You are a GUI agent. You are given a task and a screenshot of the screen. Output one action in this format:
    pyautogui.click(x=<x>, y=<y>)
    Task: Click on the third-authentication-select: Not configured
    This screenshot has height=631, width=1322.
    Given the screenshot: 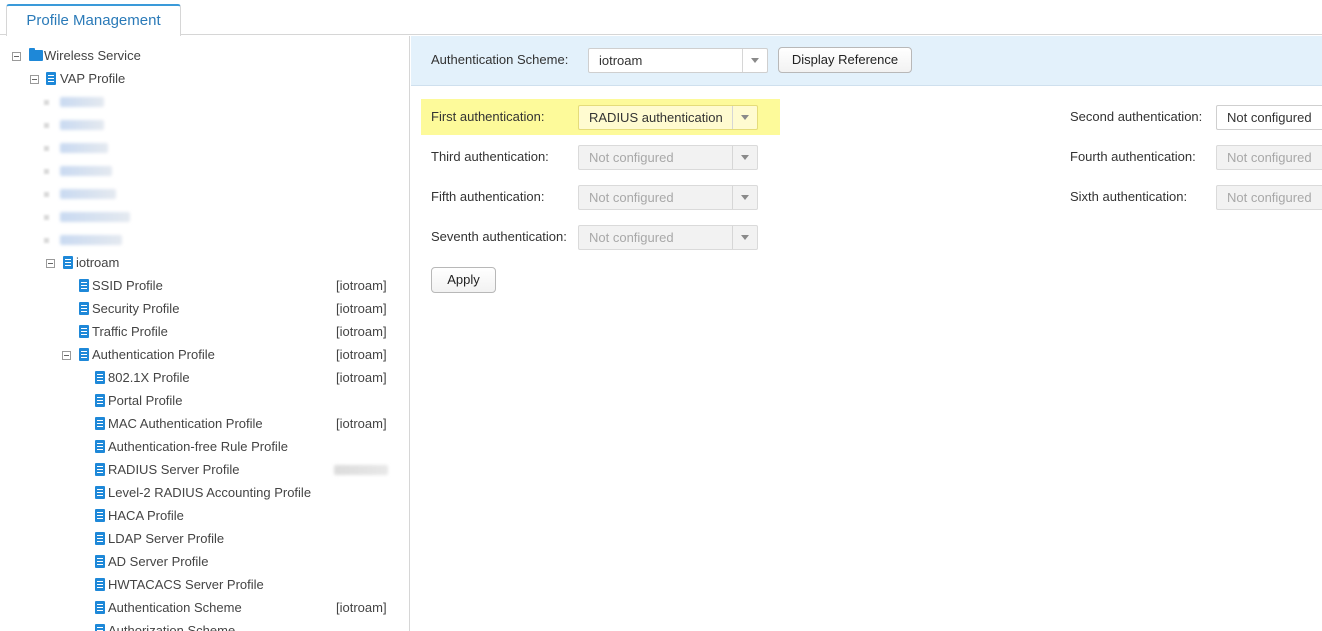 What is the action you would take?
    pyautogui.click(x=668, y=157)
    